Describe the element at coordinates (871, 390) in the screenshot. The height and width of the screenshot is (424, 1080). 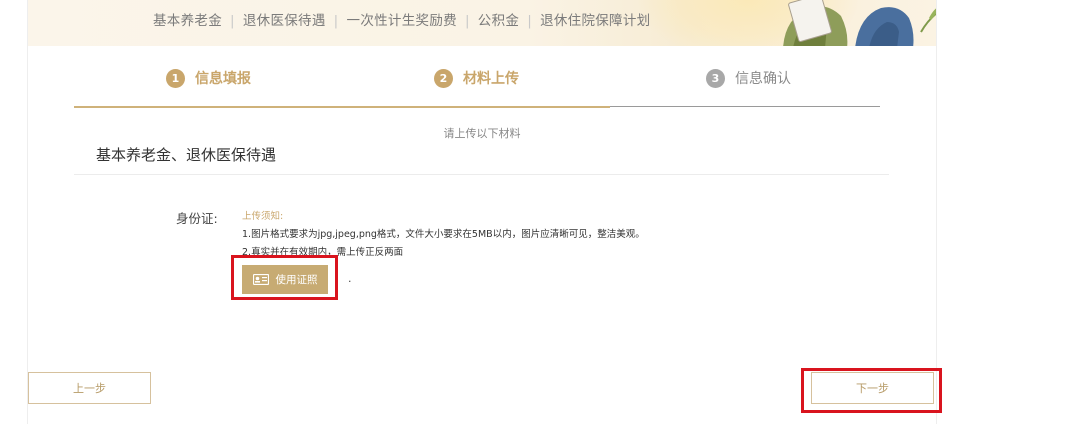
I see `highlight-box-next` at that location.